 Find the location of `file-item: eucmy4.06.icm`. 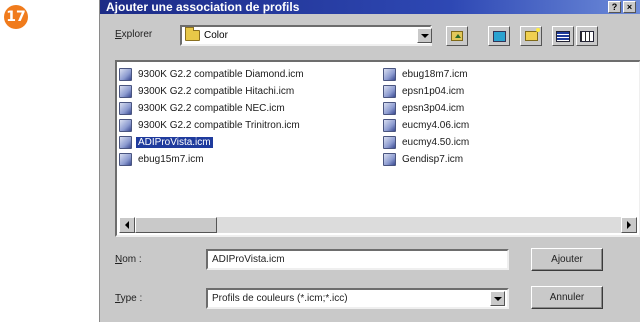

file-item: eucmy4.06.icm is located at coordinates (427, 125).